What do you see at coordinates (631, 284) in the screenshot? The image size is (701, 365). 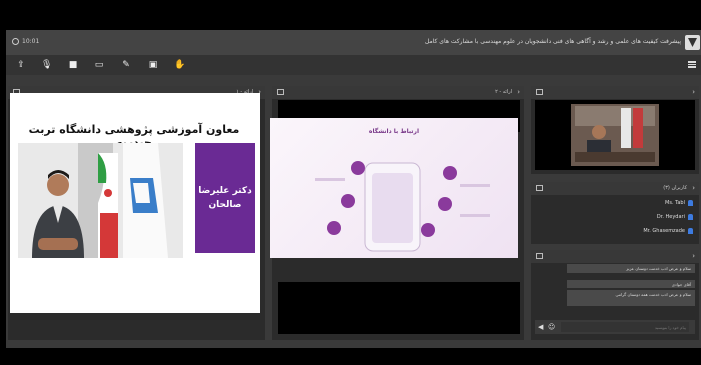 I see `chat-message: آقای جوادی` at bounding box center [631, 284].